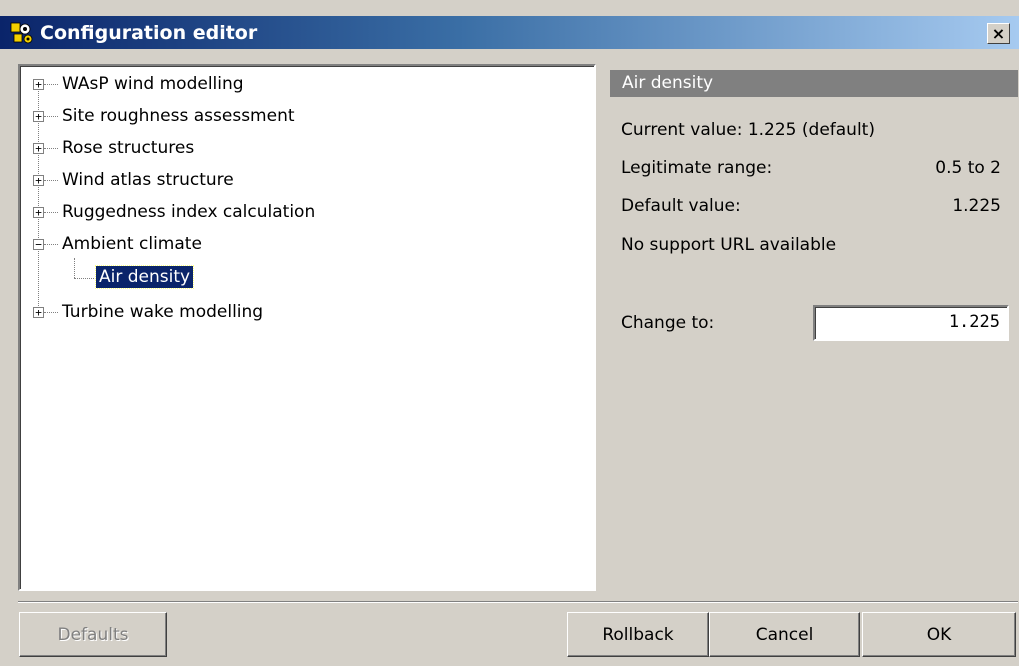  What do you see at coordinates (668, 323) in the screenshot?
I see `change-to-label: Change to:` at bounding box center [668, 323].